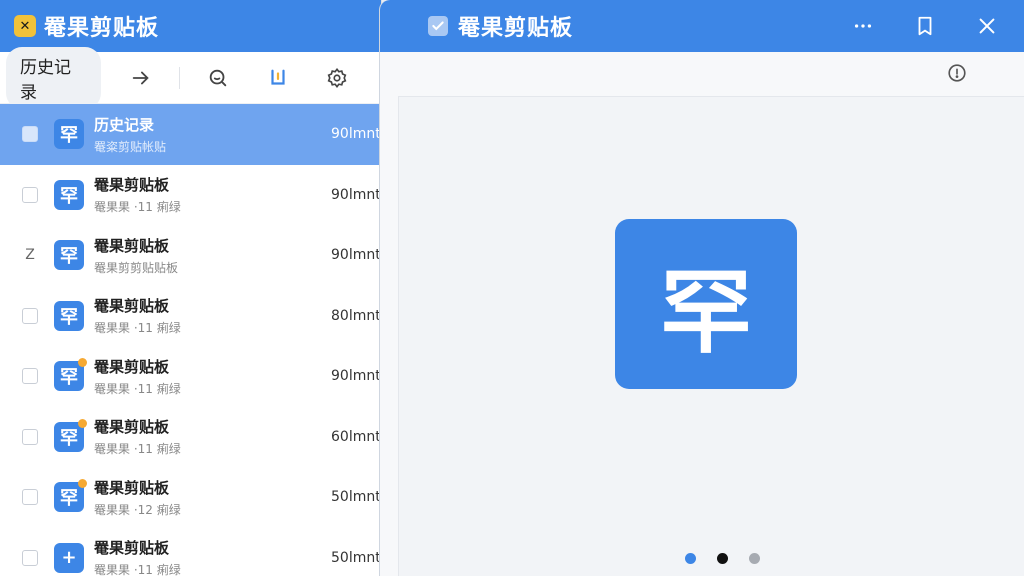 The image size is (1024, 576). I want to click on item-subtitle: 罨果果 ·12 痢绿, so click(137, 509).